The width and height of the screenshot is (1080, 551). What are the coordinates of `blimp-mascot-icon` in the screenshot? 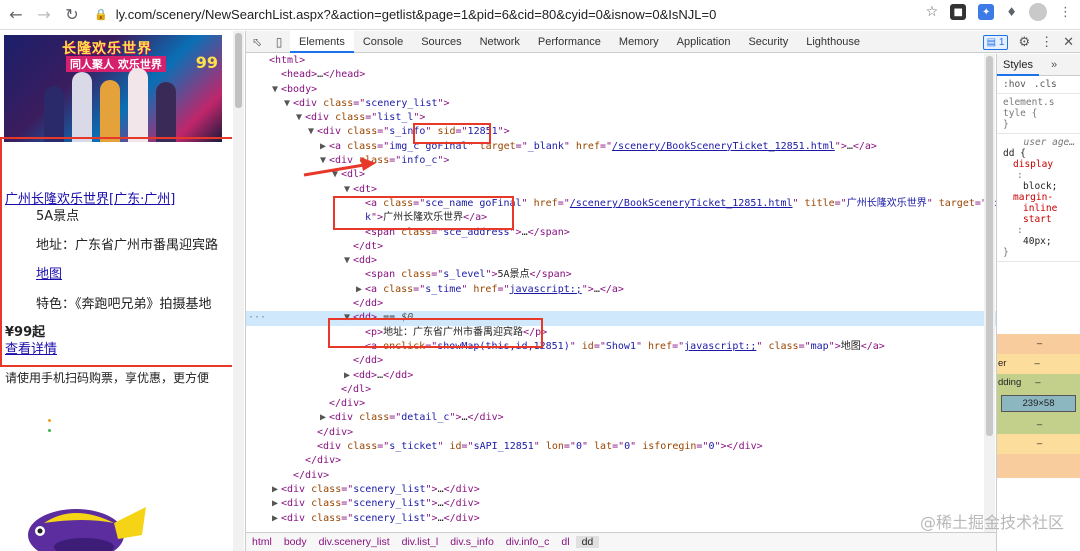 It's located at (84, 522).